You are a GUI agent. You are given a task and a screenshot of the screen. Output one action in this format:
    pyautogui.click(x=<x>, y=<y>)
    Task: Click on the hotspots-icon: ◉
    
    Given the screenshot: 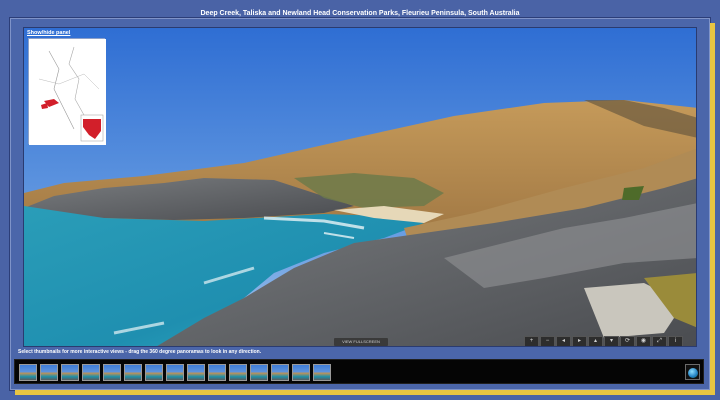 What is the action you would take?
    pyautogui.click(x=643, y=341)
    